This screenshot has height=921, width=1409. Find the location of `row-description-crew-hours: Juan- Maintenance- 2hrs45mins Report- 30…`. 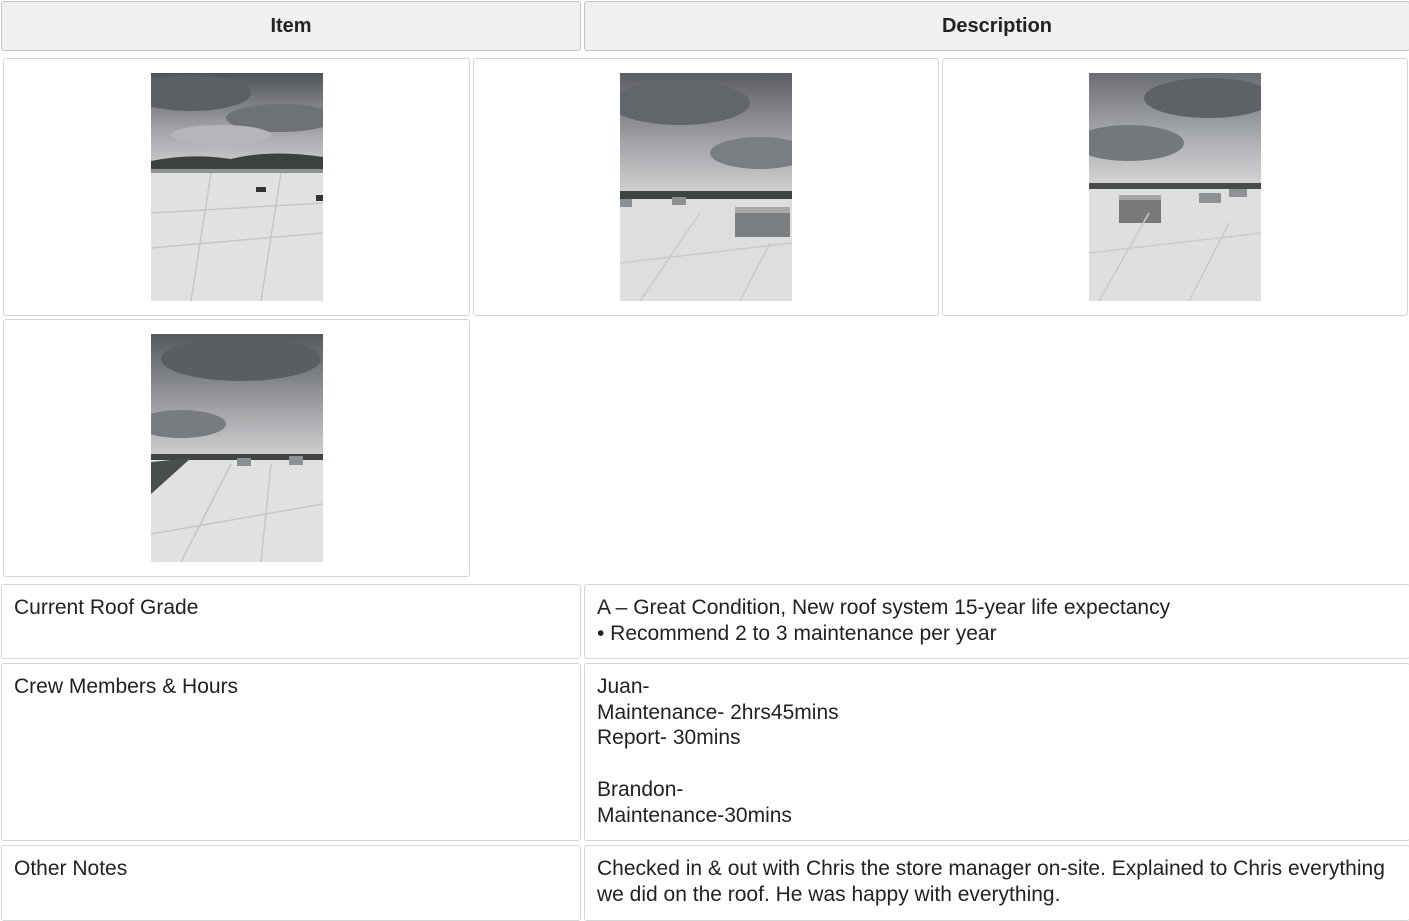

row-description-crew-hours: Juan- Maintenance- 2hrs45mins Report- 30… is located at coordinates (996, 752).